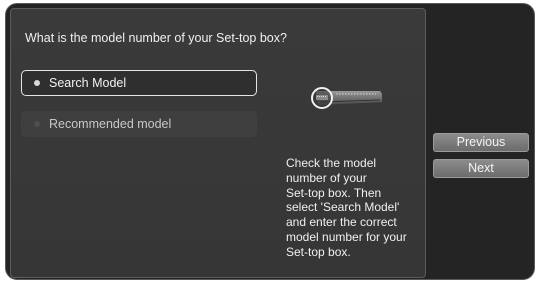 The width and height of the screenshot is (538, 283). What do you see at coordinates (139, 83) in the screenshot?
I see `option-search-model: Search Model` at bounding box center [139, 83].